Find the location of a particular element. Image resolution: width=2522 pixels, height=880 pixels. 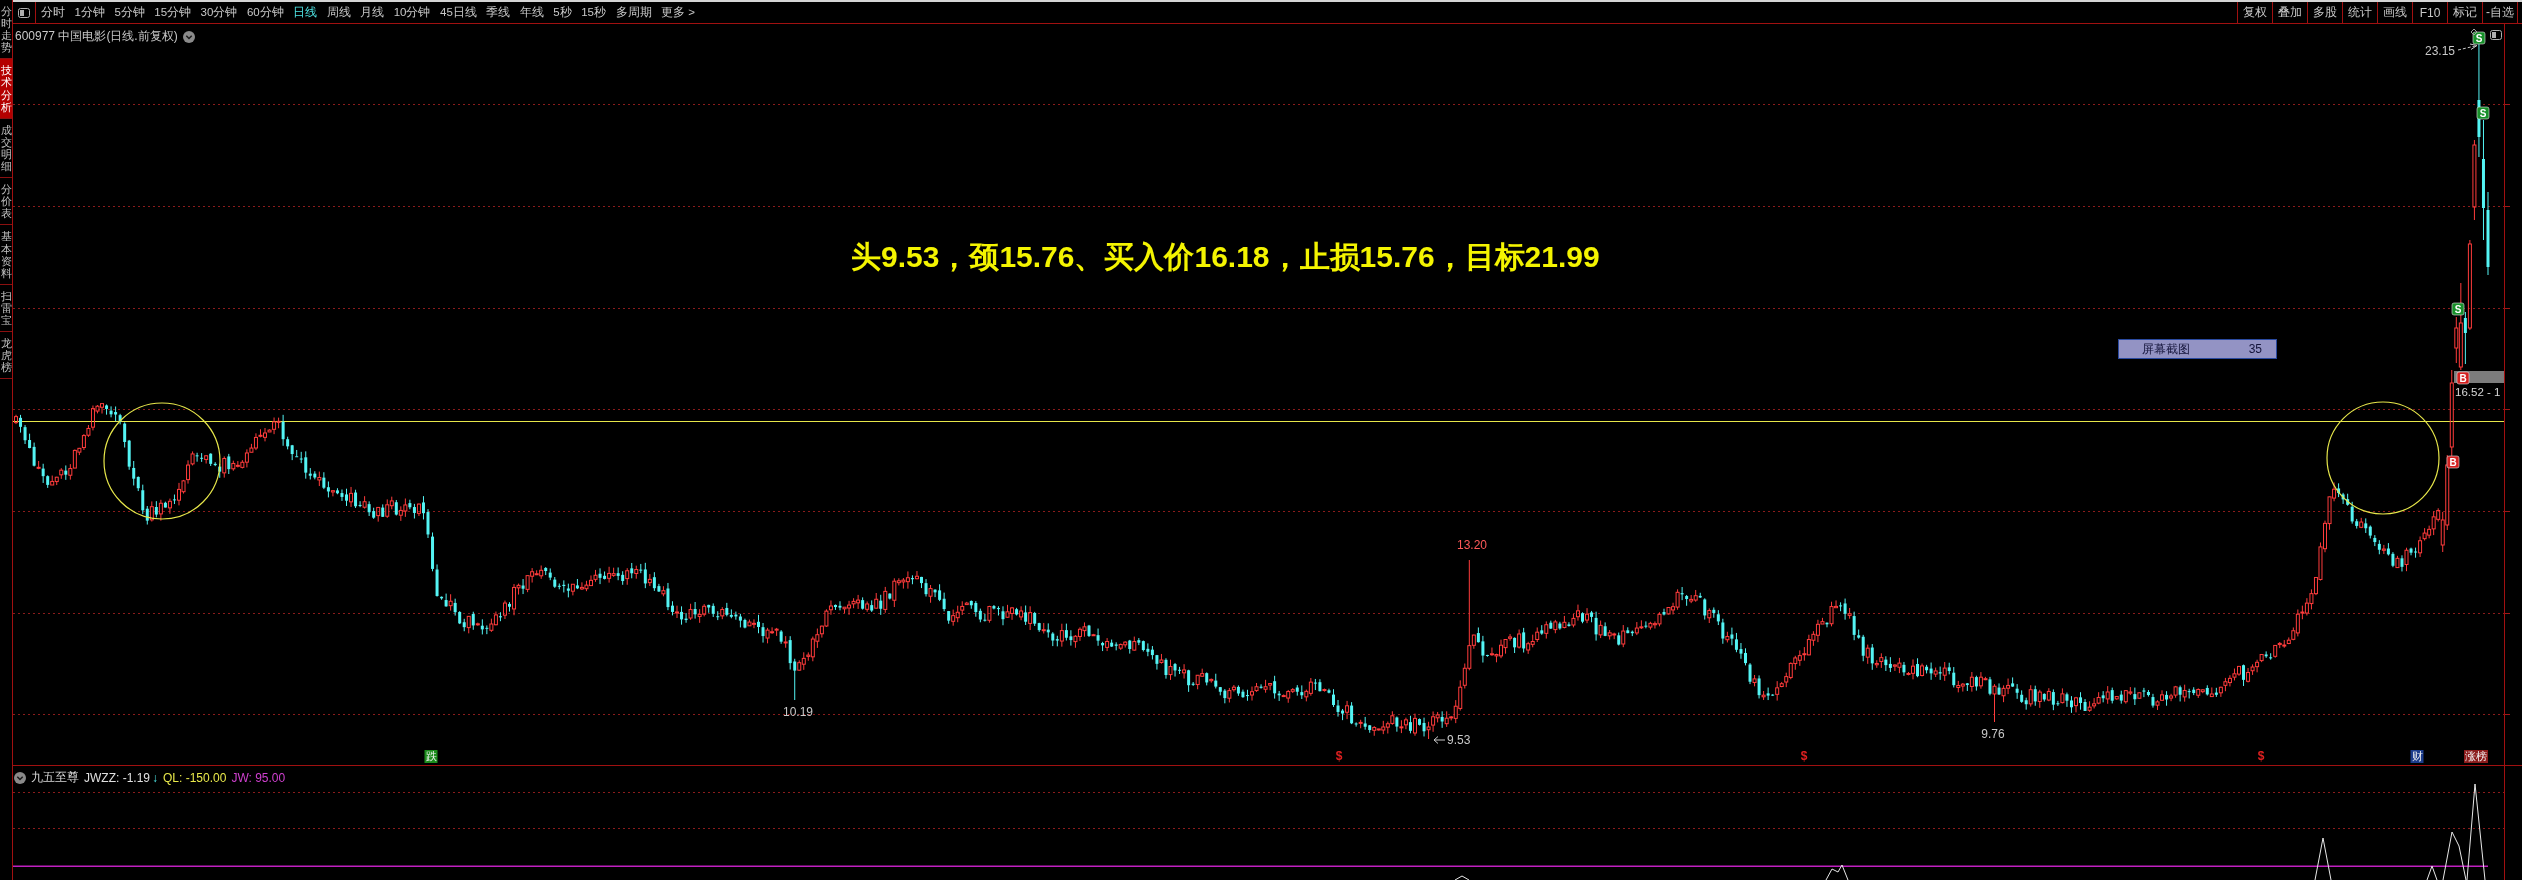

period-tab: 5秒 is located at coordinates (562, 12).